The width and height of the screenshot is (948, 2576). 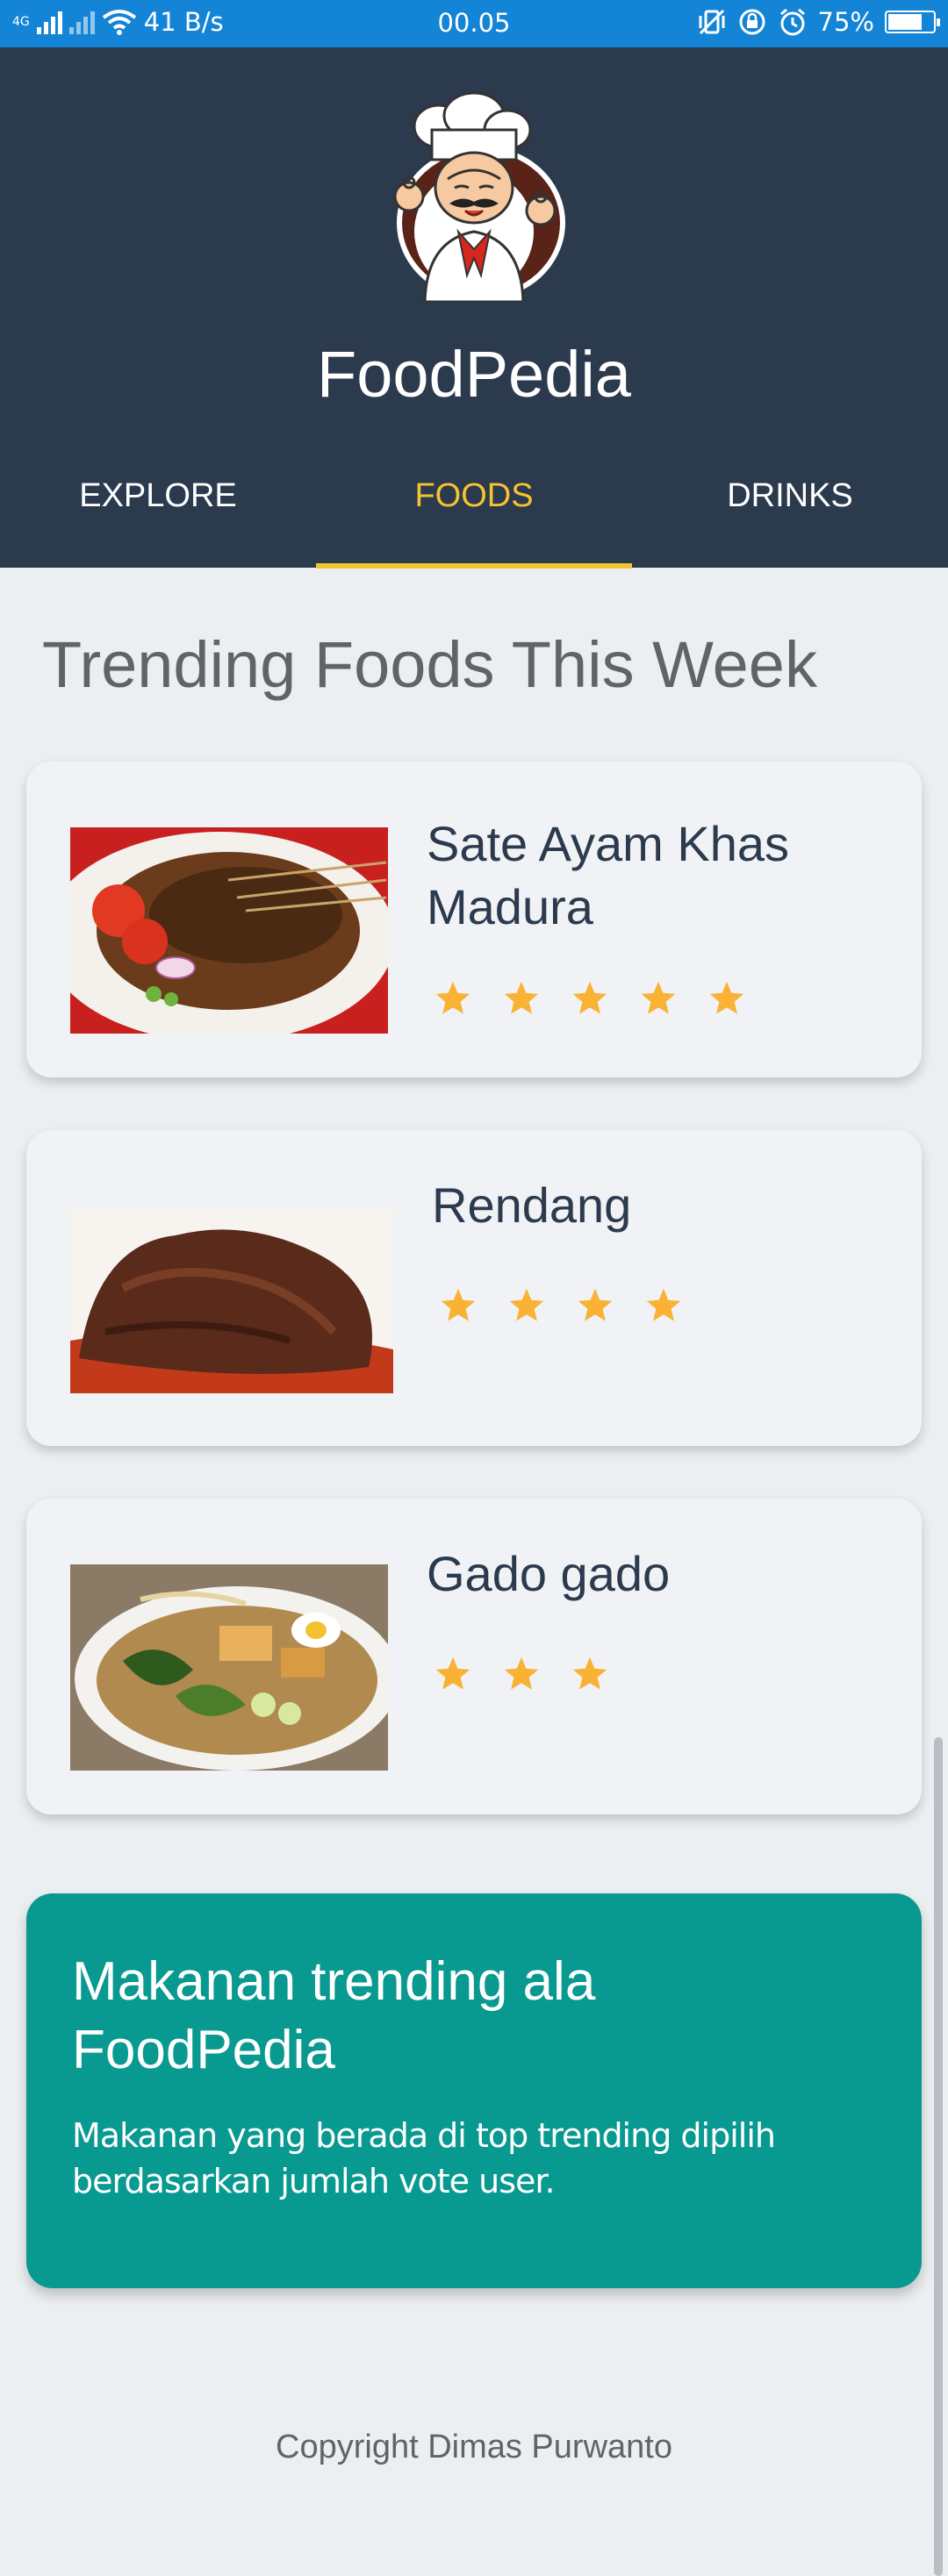 I want to click on status-bar: 4G 41 B/s 00.05 75%, so click(x=474, y=23).